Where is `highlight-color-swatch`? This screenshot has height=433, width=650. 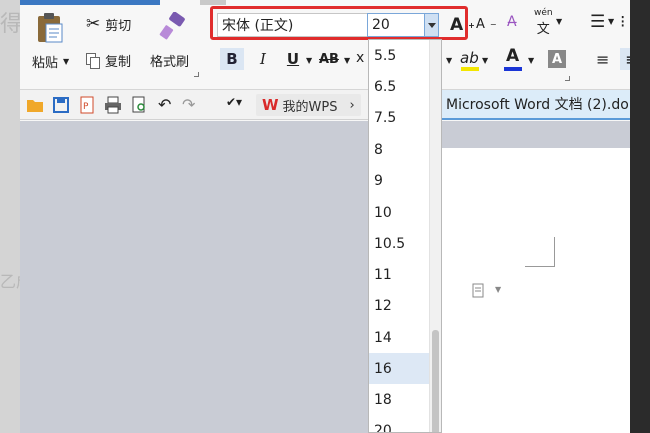 highlight-color-swatch is located at coordinates (470, 69).